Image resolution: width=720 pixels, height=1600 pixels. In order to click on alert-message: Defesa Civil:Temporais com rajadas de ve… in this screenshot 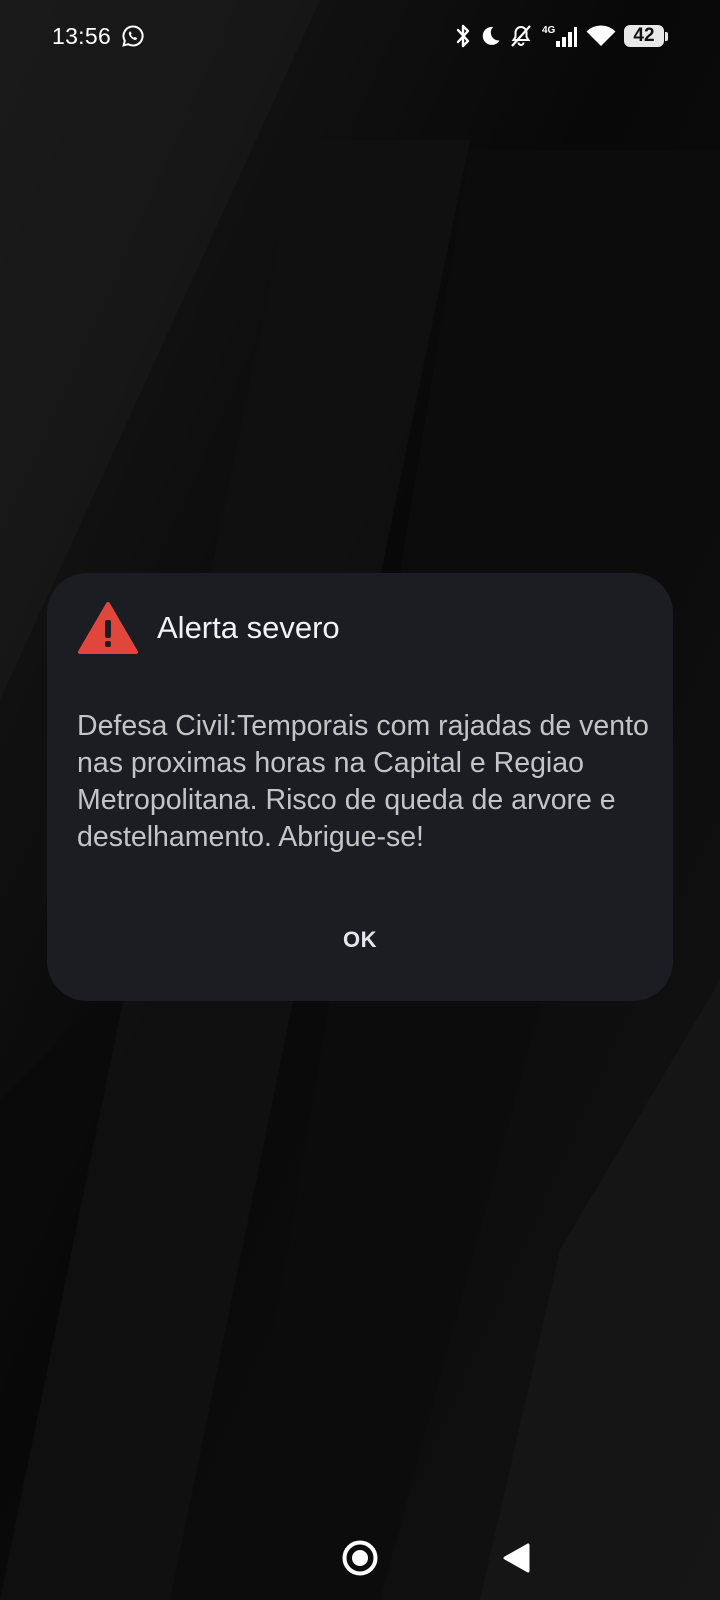, I will do `click(363, 781)`.